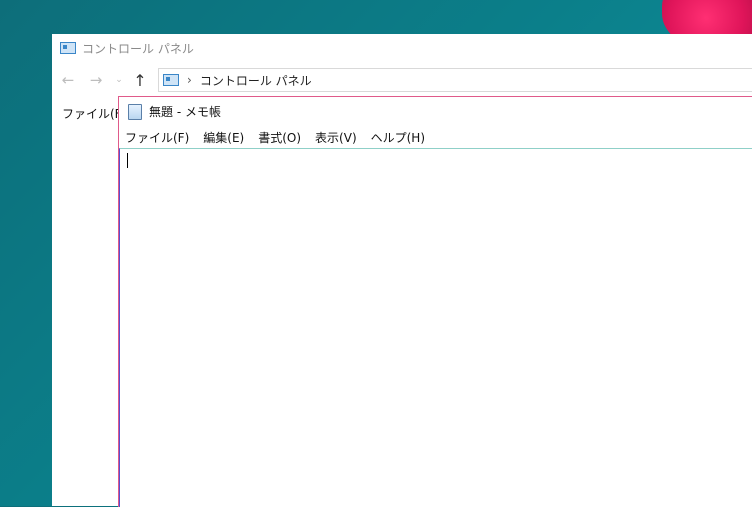 The width and height of the screenshot is (752, 507). What do you see at coordinates (171, 80) in the screenshot?
I see `address-control-panel-icon` at bounding box center [171, 80].